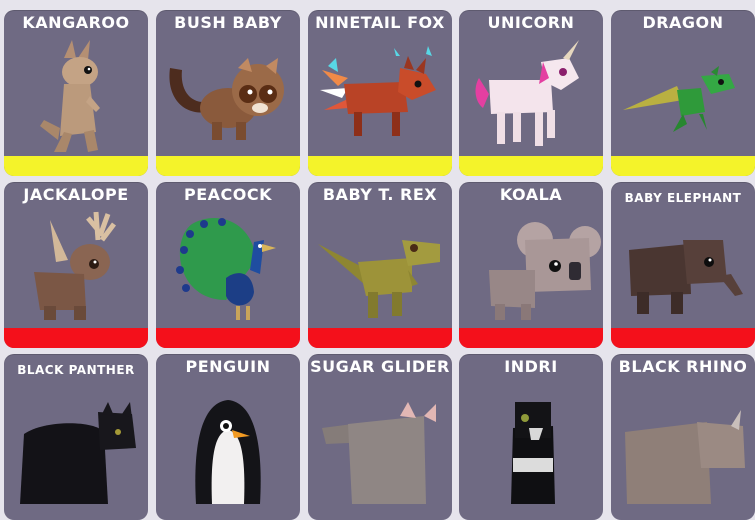 The width and height of the screenshot is (755, 520). I want to click on baby-elephant-icon, so click(686, 277).